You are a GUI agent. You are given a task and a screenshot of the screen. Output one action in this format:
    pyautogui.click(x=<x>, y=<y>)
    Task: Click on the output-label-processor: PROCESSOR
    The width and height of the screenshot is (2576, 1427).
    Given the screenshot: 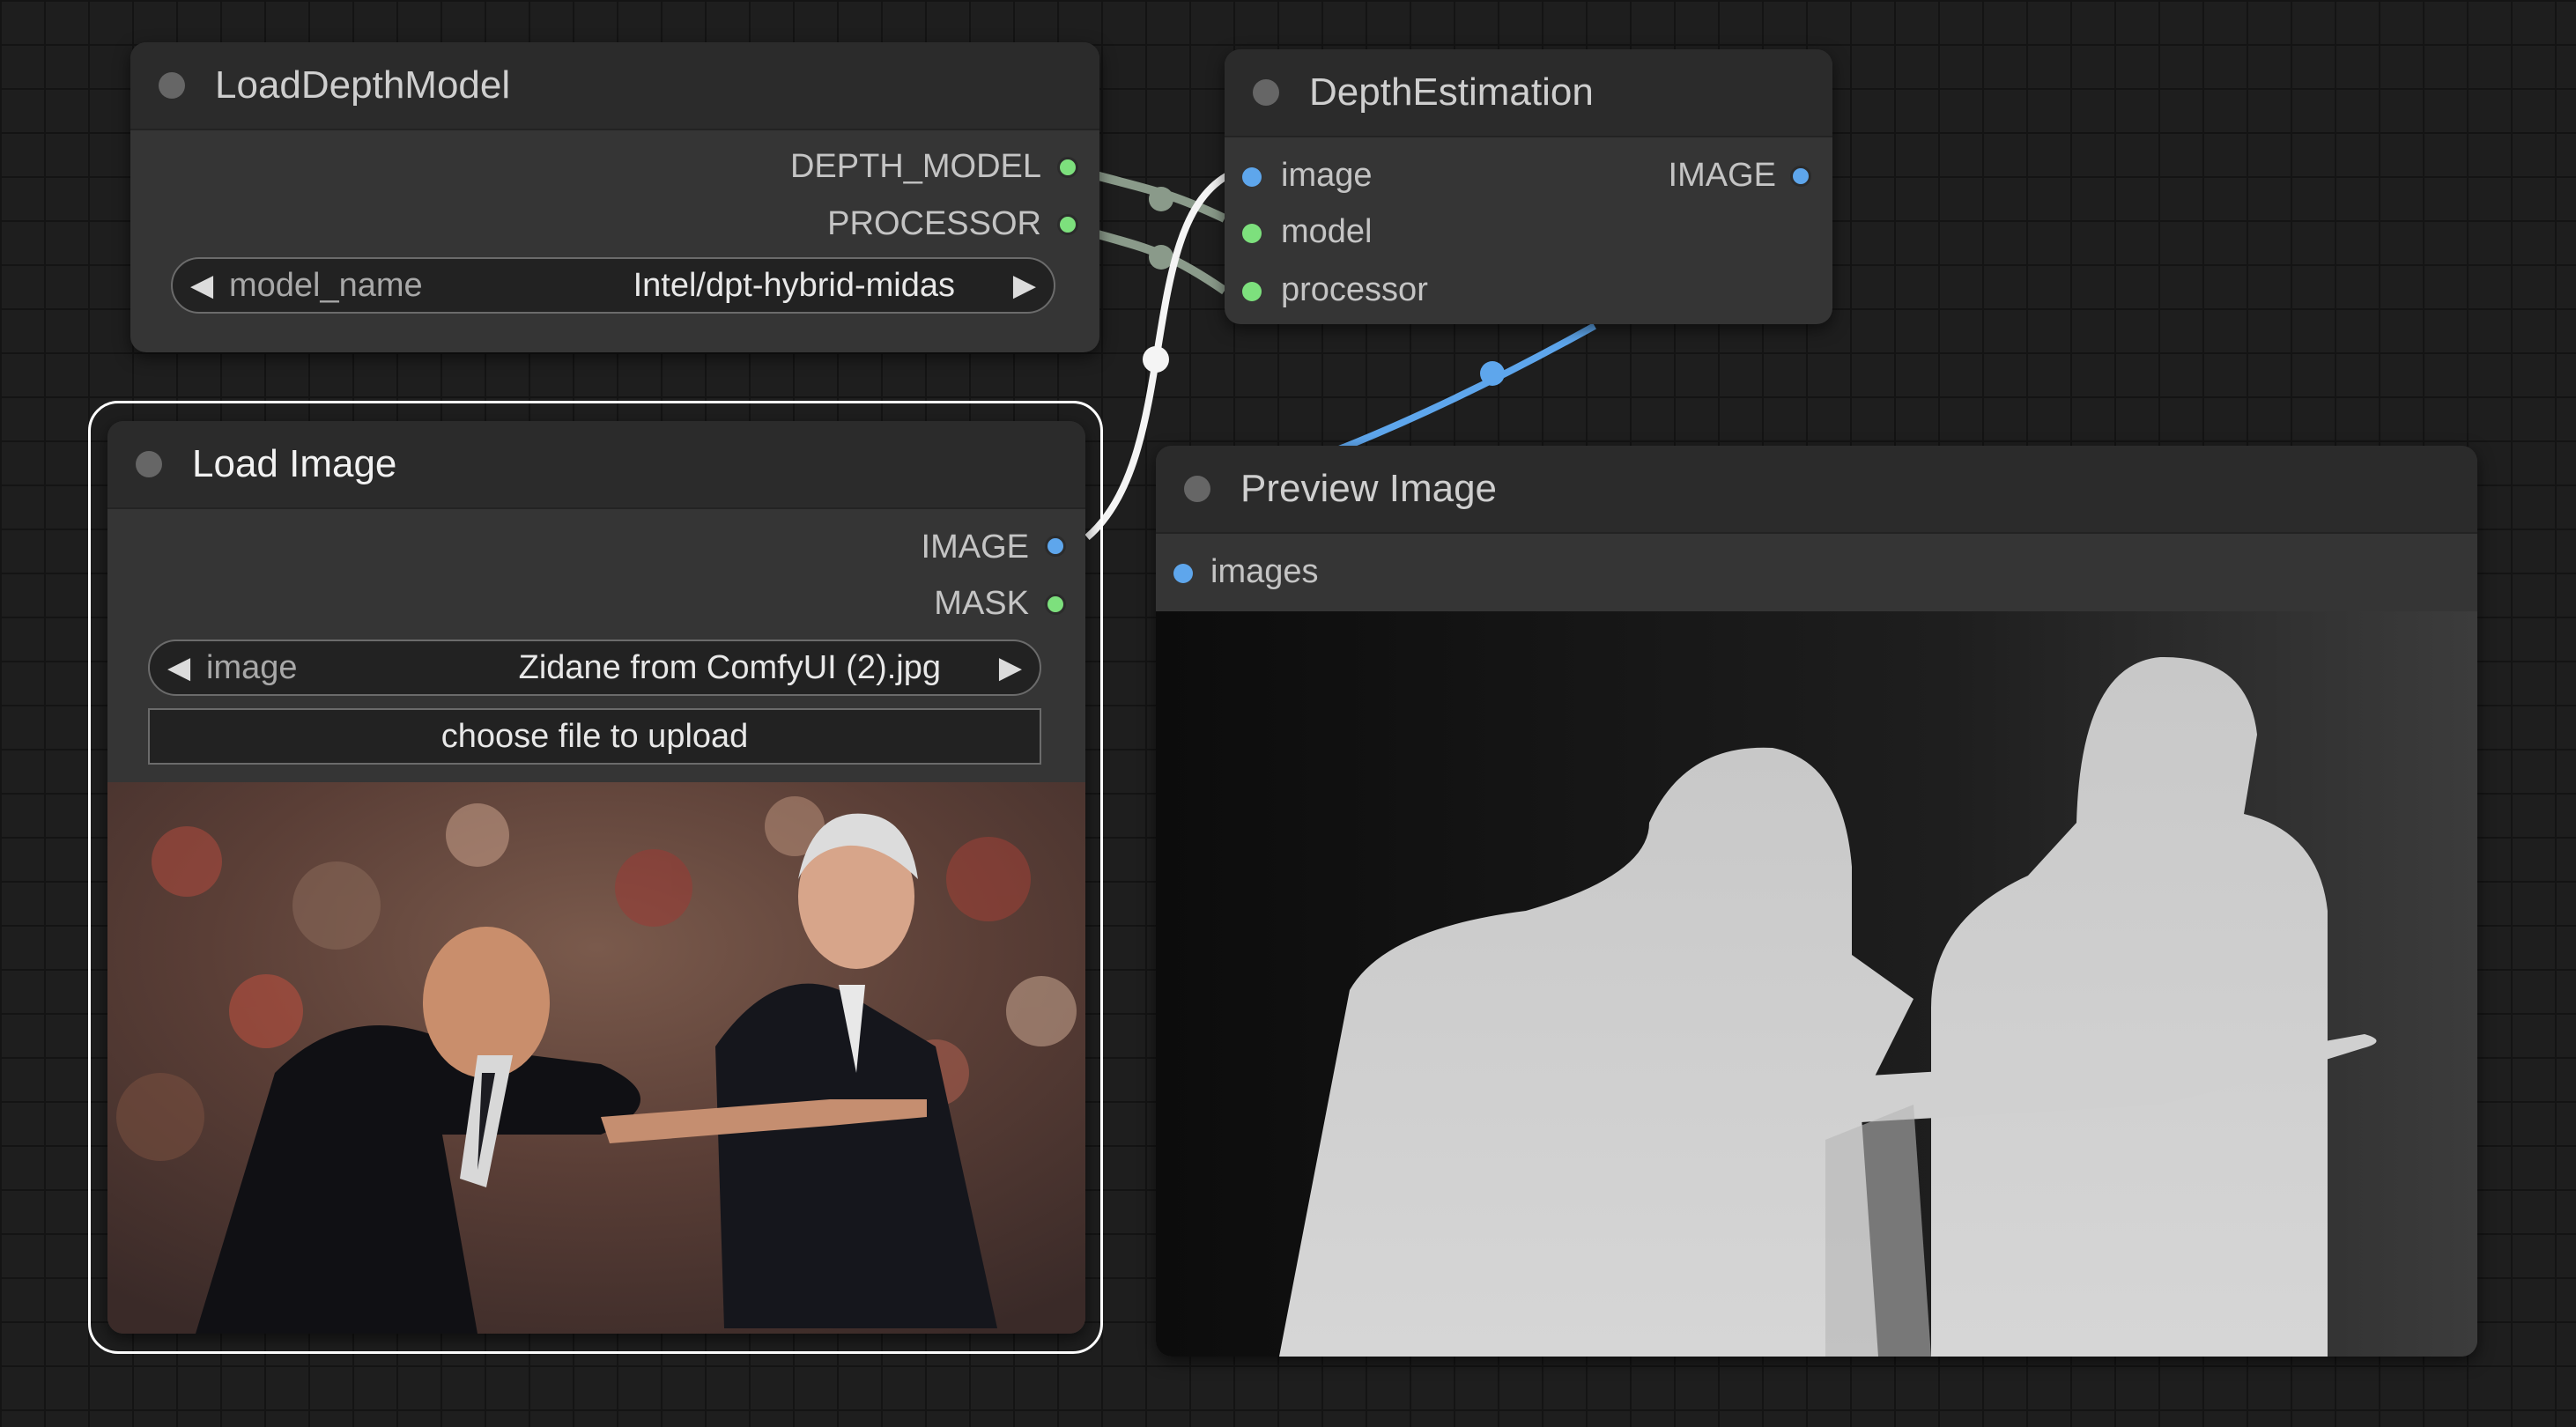 What is the action you would take?
    pyautogui.click(x=934, y=223)
    